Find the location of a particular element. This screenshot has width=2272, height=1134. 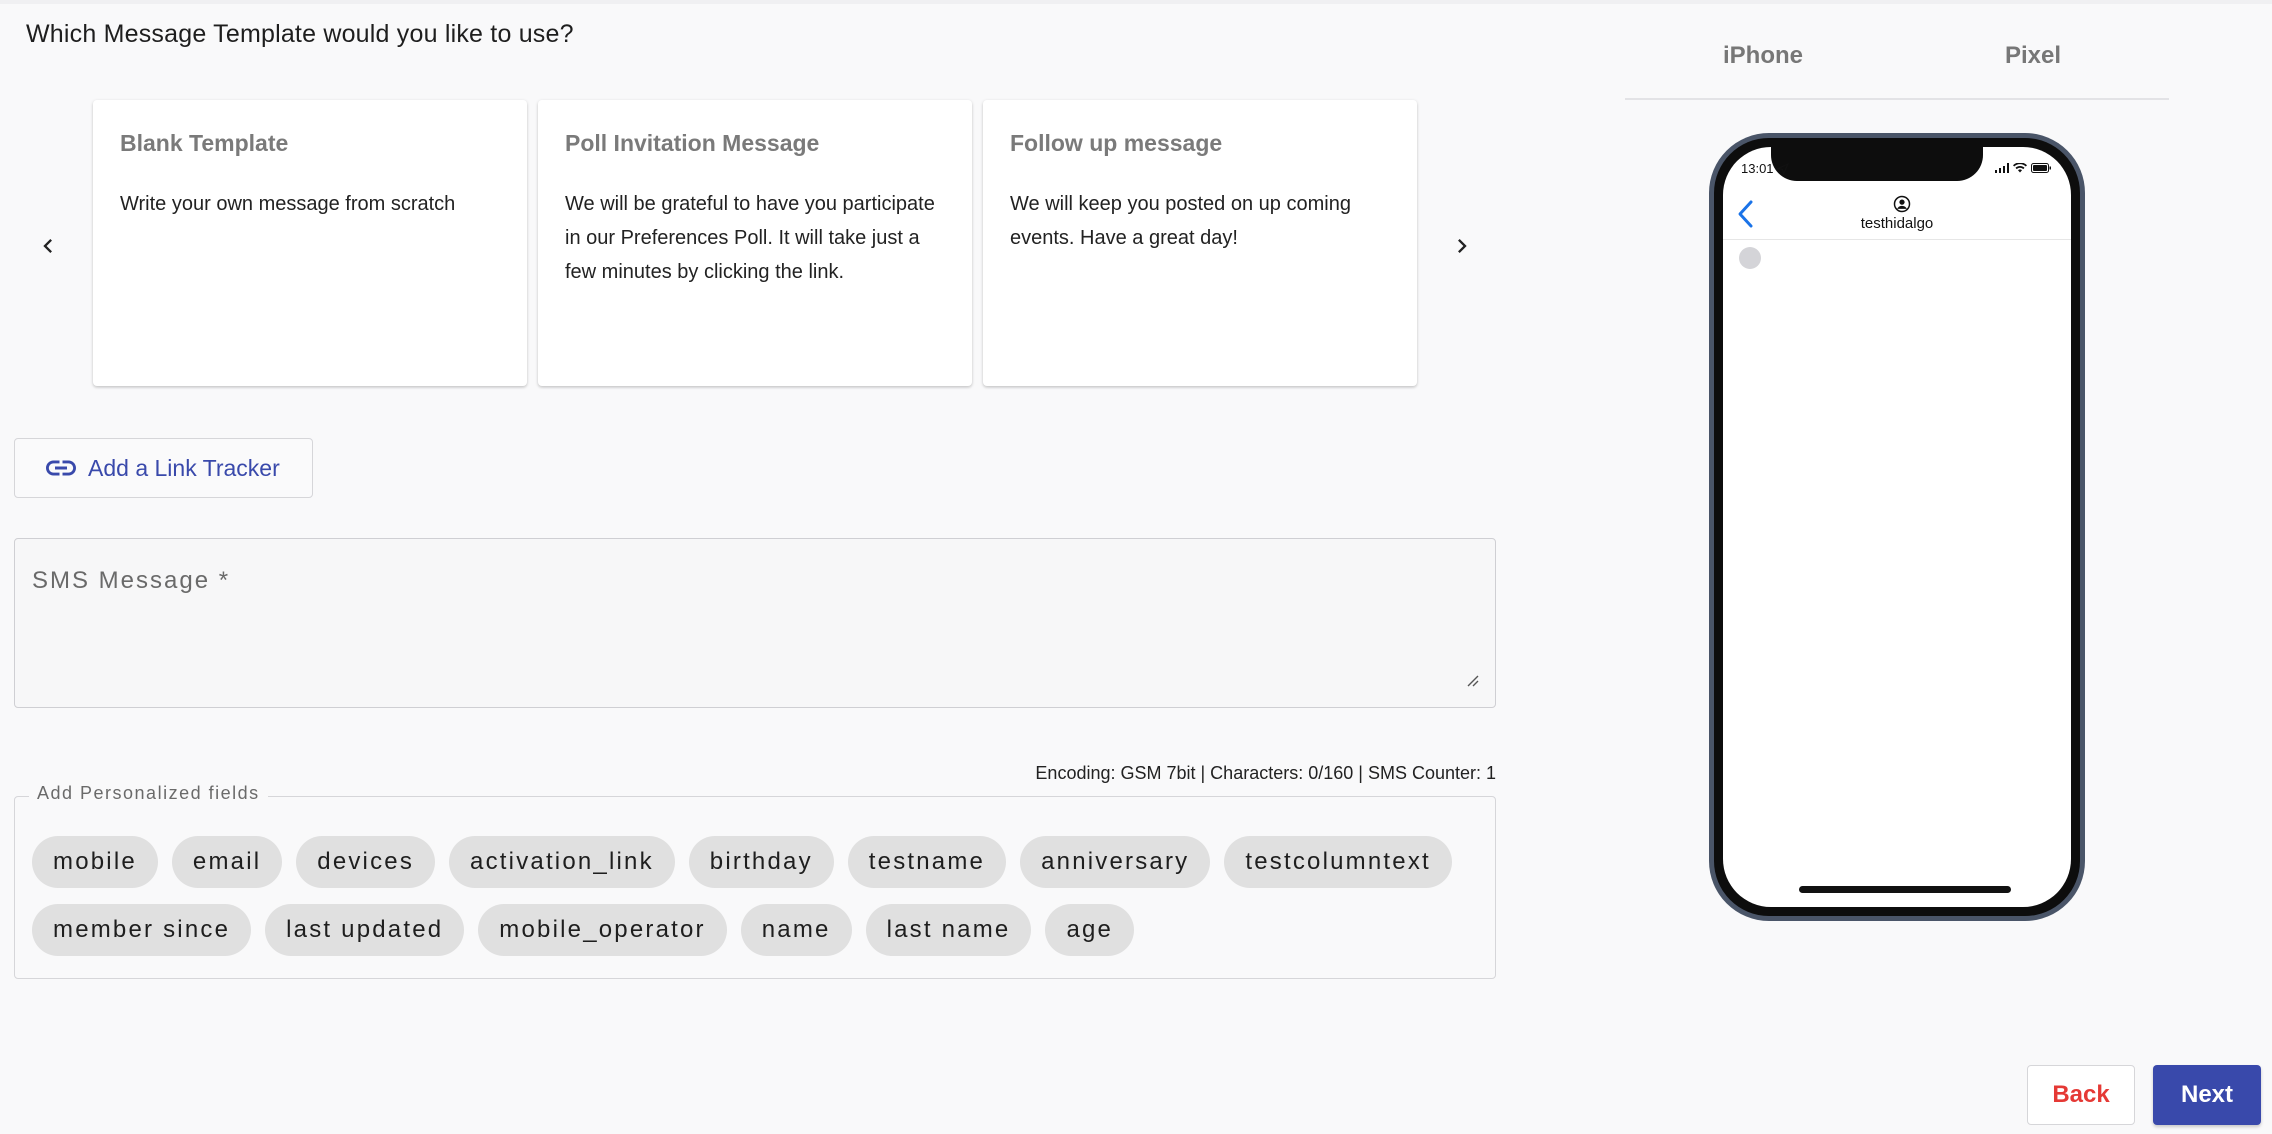

template-card-body: Write your own message from scratch is located at coordinates (288, 204).